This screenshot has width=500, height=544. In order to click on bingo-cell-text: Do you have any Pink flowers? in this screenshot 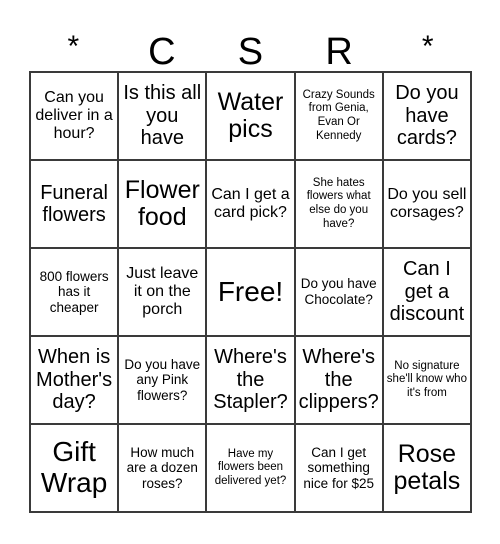, I will do `click(162, 379)`.